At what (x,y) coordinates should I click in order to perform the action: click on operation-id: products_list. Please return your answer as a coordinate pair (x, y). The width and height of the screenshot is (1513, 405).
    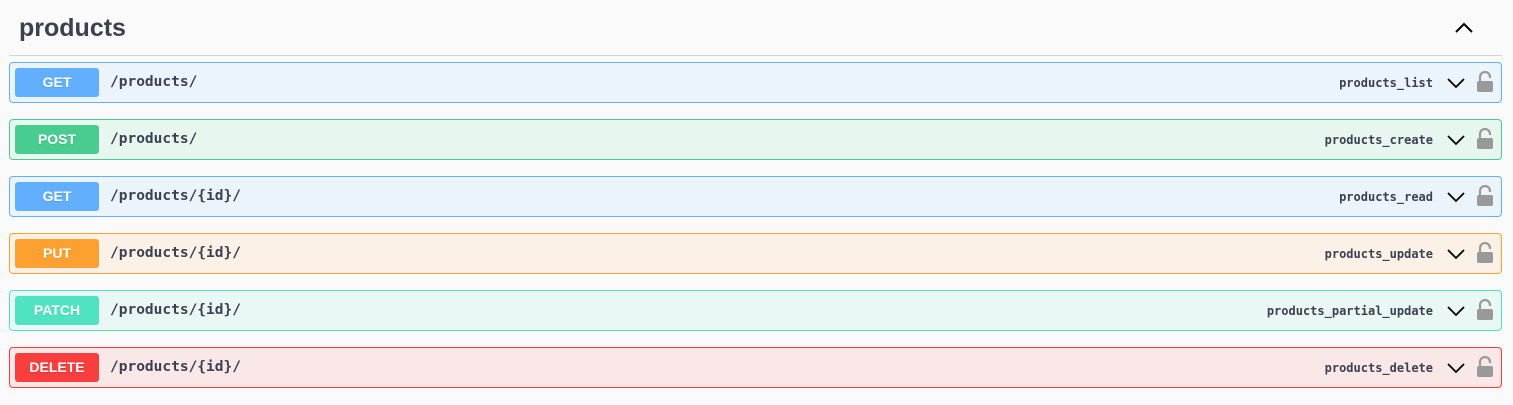
    Looking at the image, I should click on (1386, 83).